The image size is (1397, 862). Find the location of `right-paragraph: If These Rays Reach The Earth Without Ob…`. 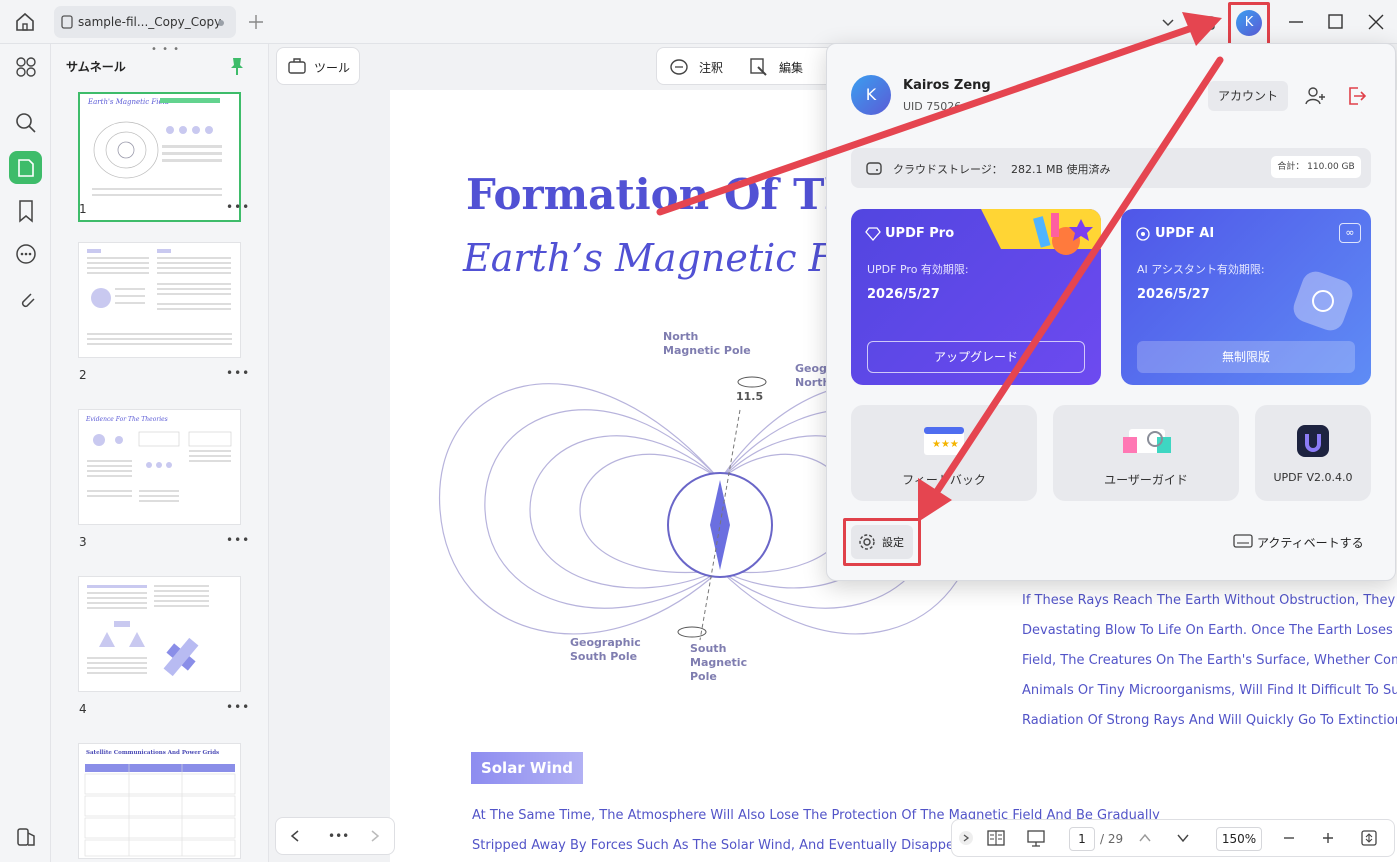

right-paragraph: If These Rays Reach The Earth Without Ob… is located at coordinates (1209, 668).